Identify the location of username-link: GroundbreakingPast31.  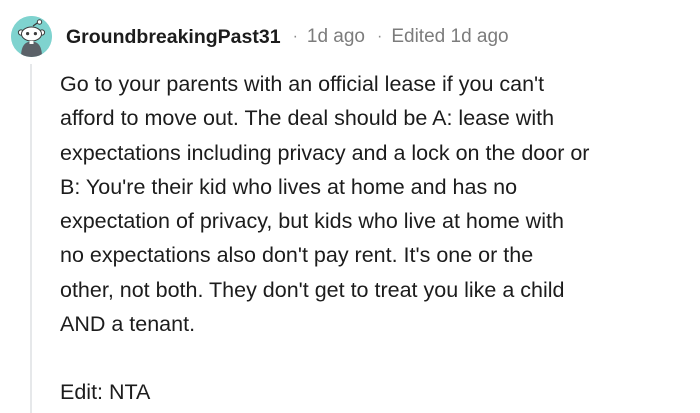
(173, 37).